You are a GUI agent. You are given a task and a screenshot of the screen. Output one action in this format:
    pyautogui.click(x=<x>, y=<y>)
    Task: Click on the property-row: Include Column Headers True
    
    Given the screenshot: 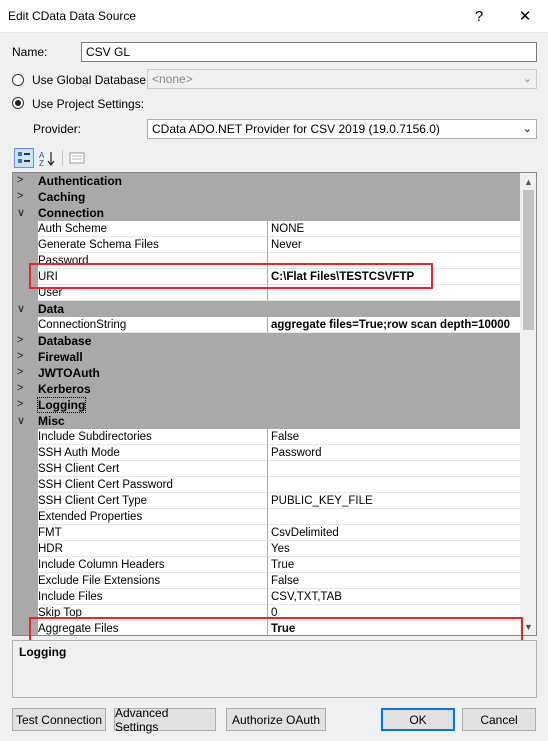 What is the action you would take?
    pyautogui.click(x=266, y=565)
    